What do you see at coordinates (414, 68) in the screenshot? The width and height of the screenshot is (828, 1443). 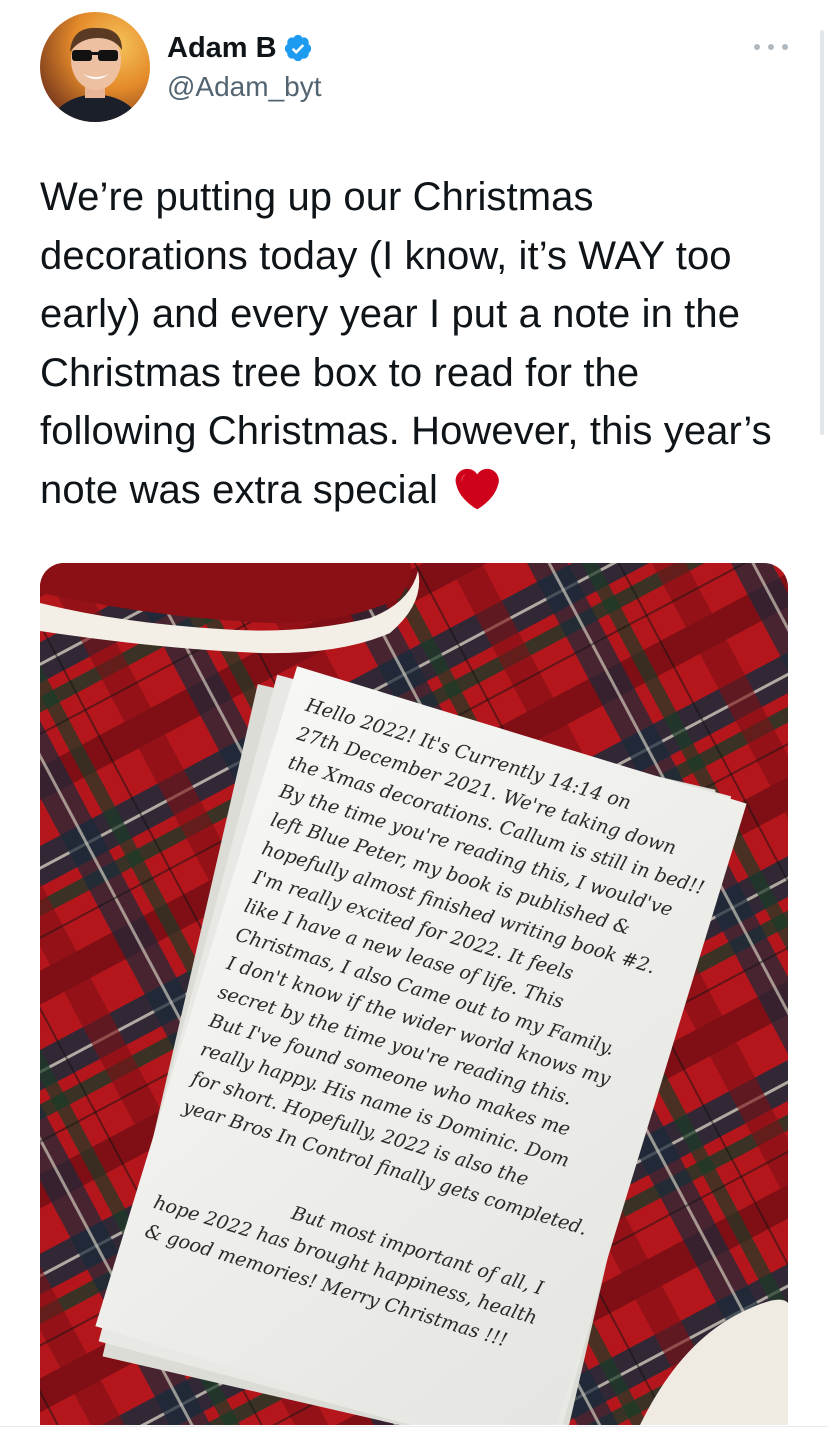 I see `tweet-header: Adam B @Adam_byt` at bounding box center [414, 68].